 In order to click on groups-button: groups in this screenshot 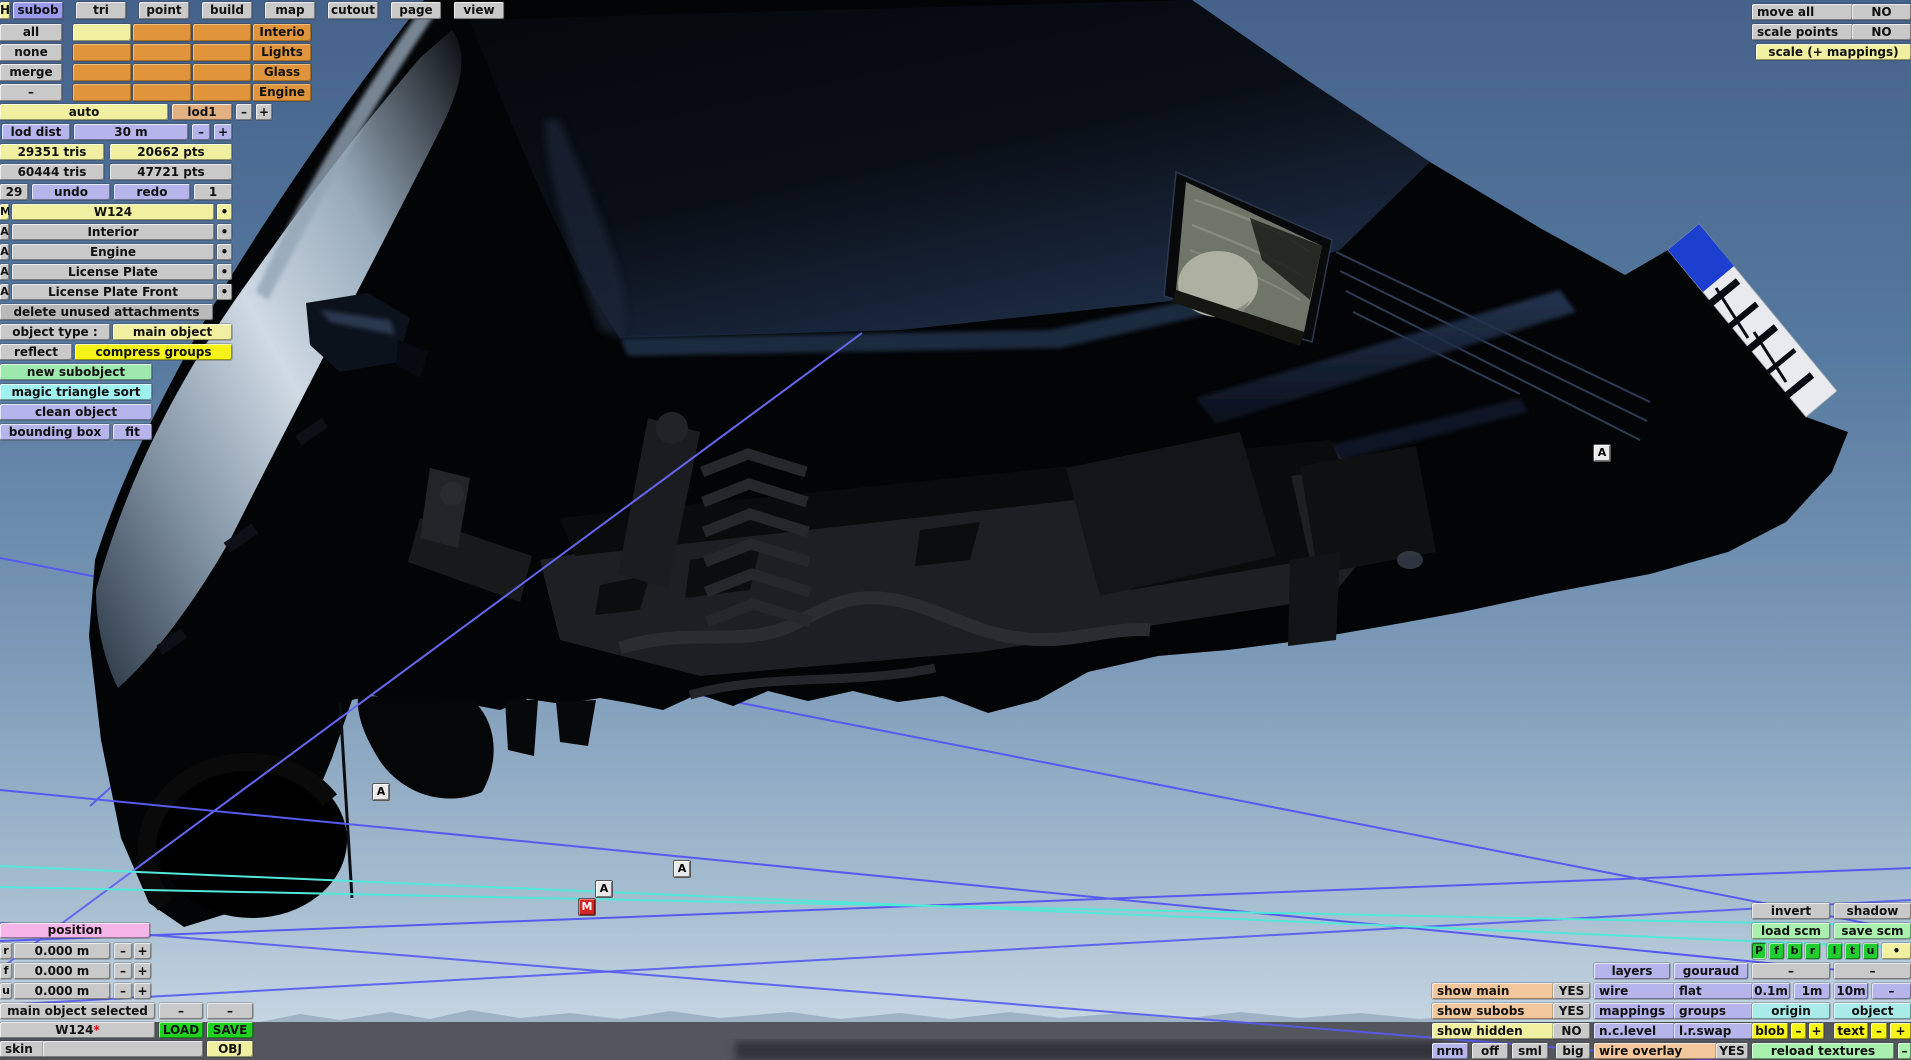, I will do `click(1713, 1011)`.